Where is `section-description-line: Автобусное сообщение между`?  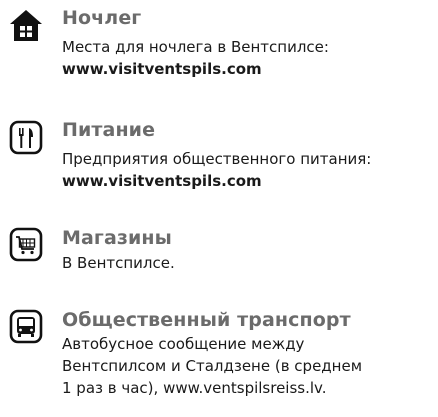
section-description-line: Автобусное сообщение между is located at coordinates (183, 344).